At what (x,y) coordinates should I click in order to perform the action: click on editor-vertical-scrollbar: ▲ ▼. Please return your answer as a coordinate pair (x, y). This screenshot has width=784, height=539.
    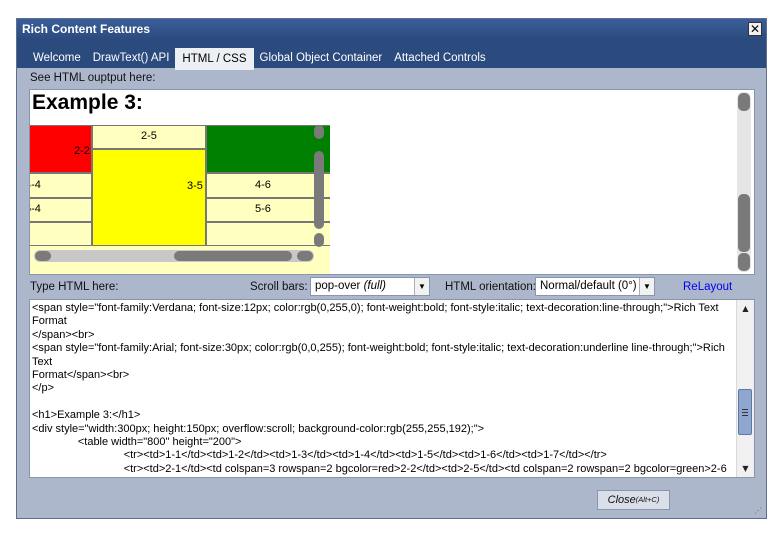
    Looking at the image, I should click on (745, 388).